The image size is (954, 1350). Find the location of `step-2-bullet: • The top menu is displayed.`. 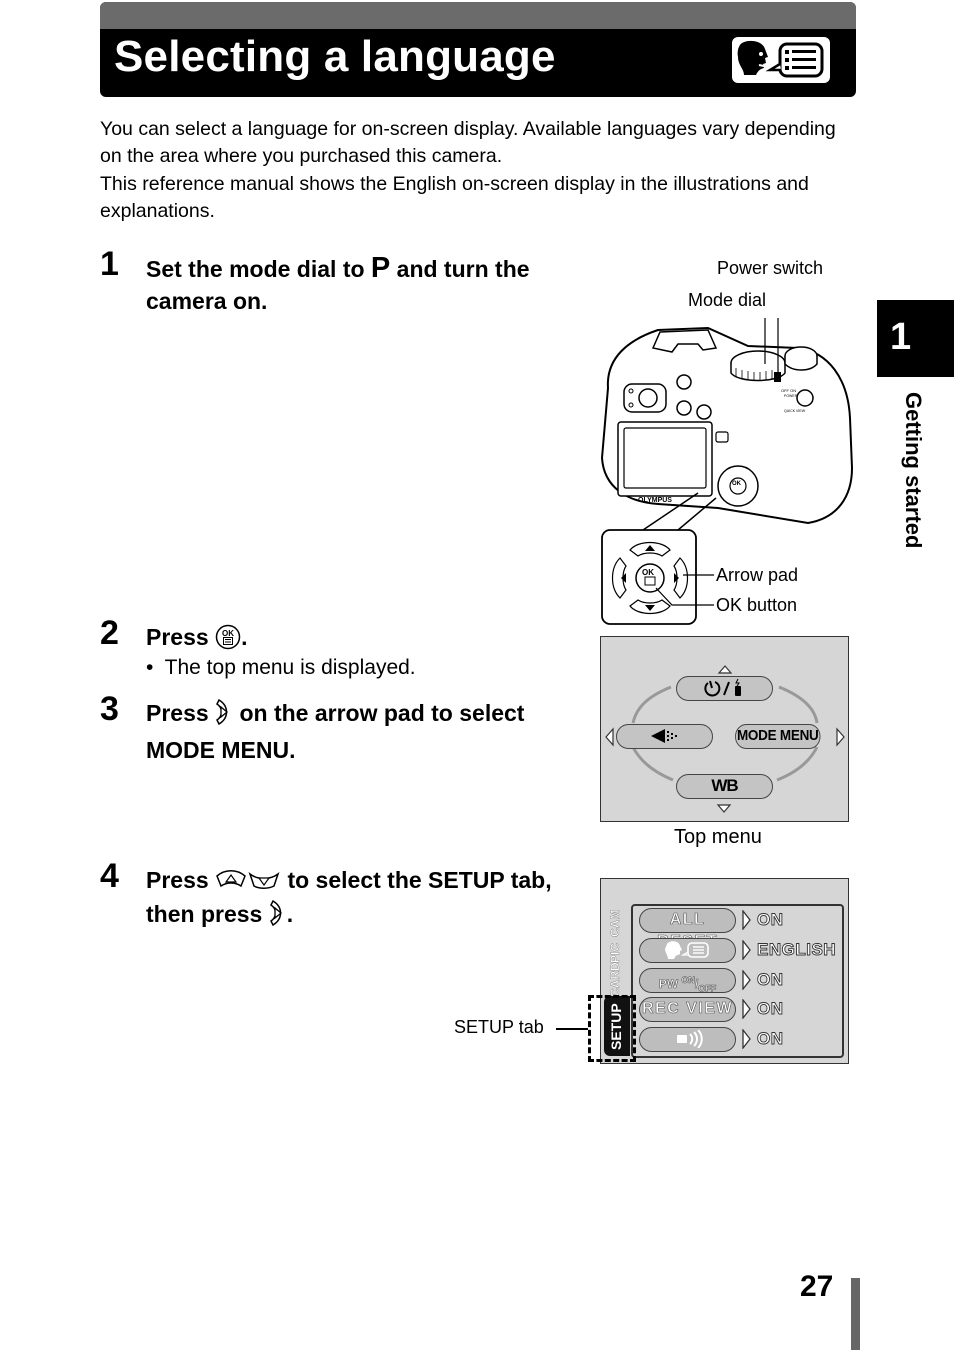

step-2-bullet: • The top menu is displayed. is located at coordinates (281, 668).